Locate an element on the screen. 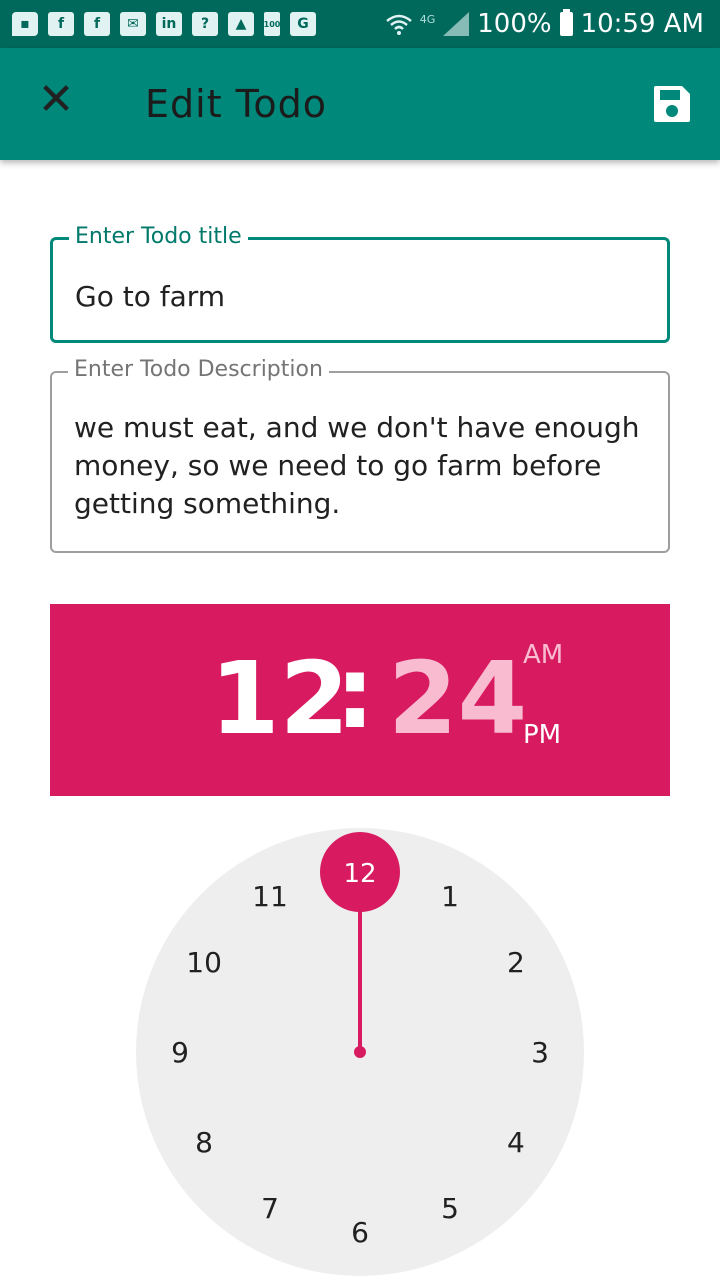  time-picker-header: 12 : 24 AM PM is located at coordinates (360, 700).